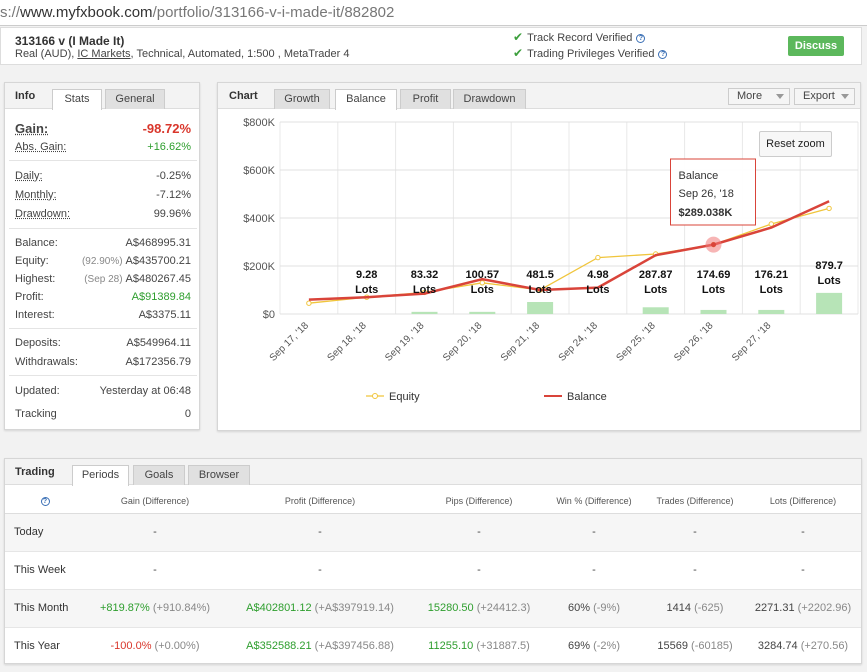  Describe the element at coordinates (155, 501) in the screenshot. I see `column-header: Gain (Difference)` at that location.